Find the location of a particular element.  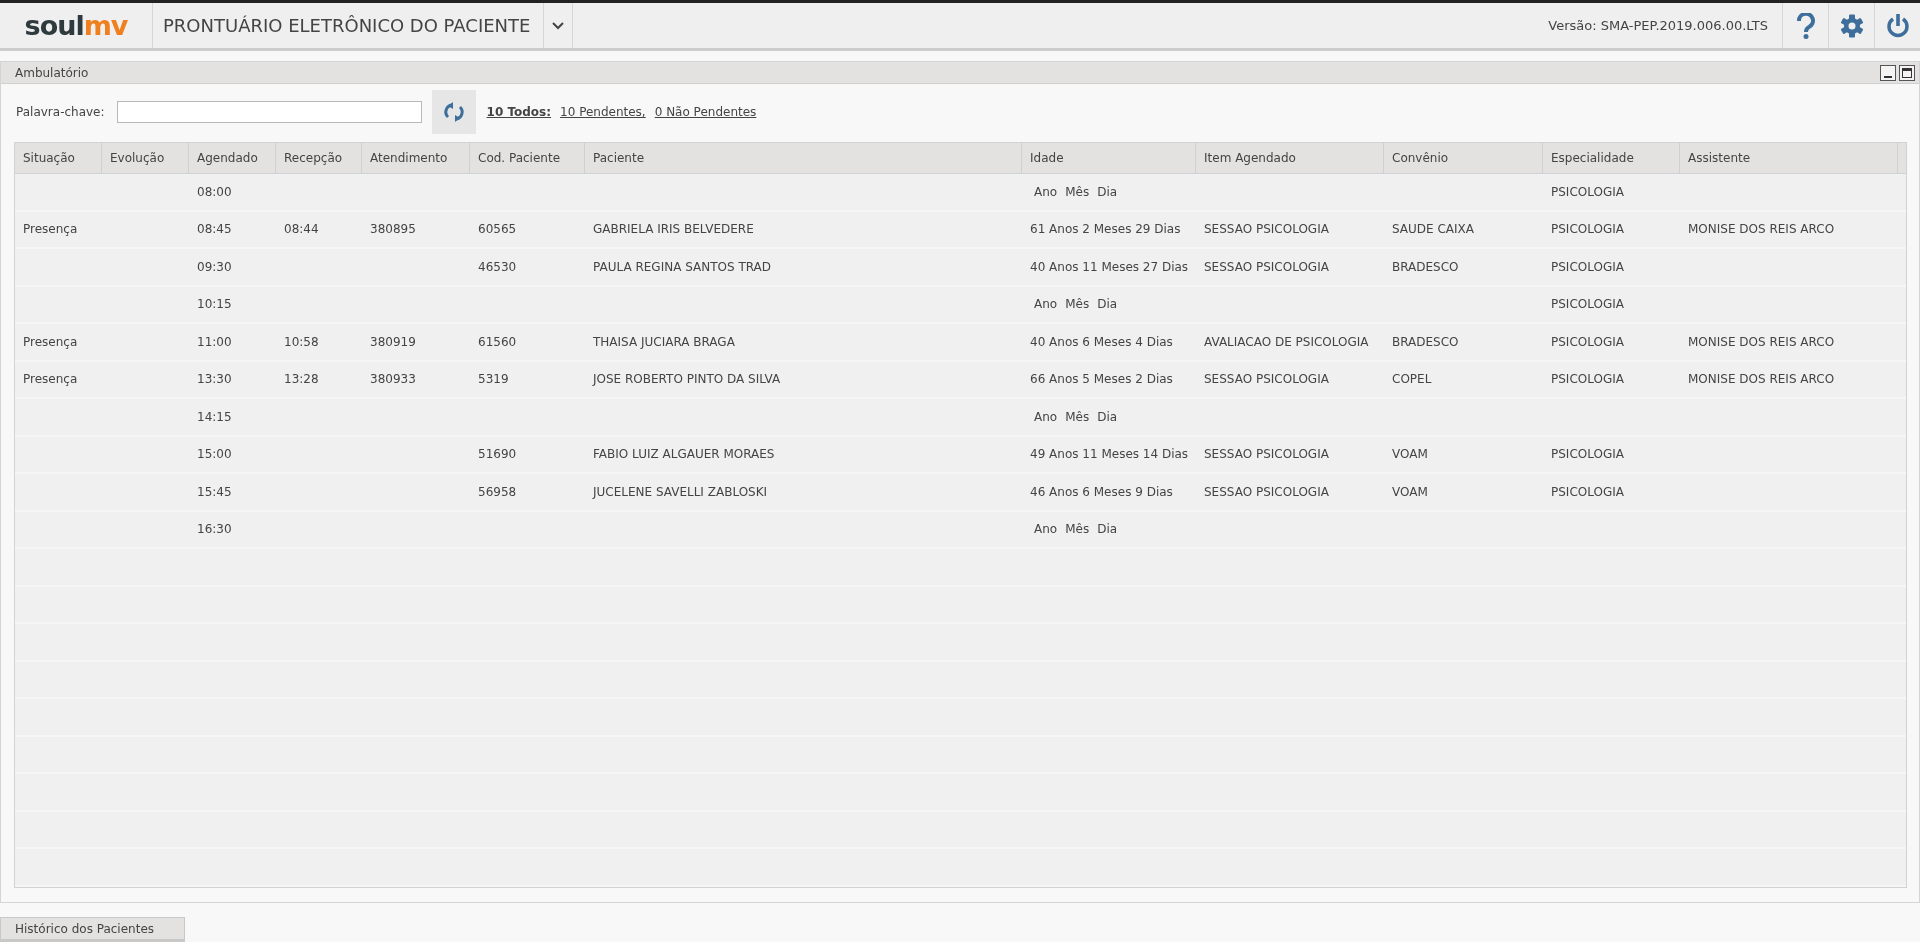

table-cell: 08:44 is located at coordinates (301, 229).